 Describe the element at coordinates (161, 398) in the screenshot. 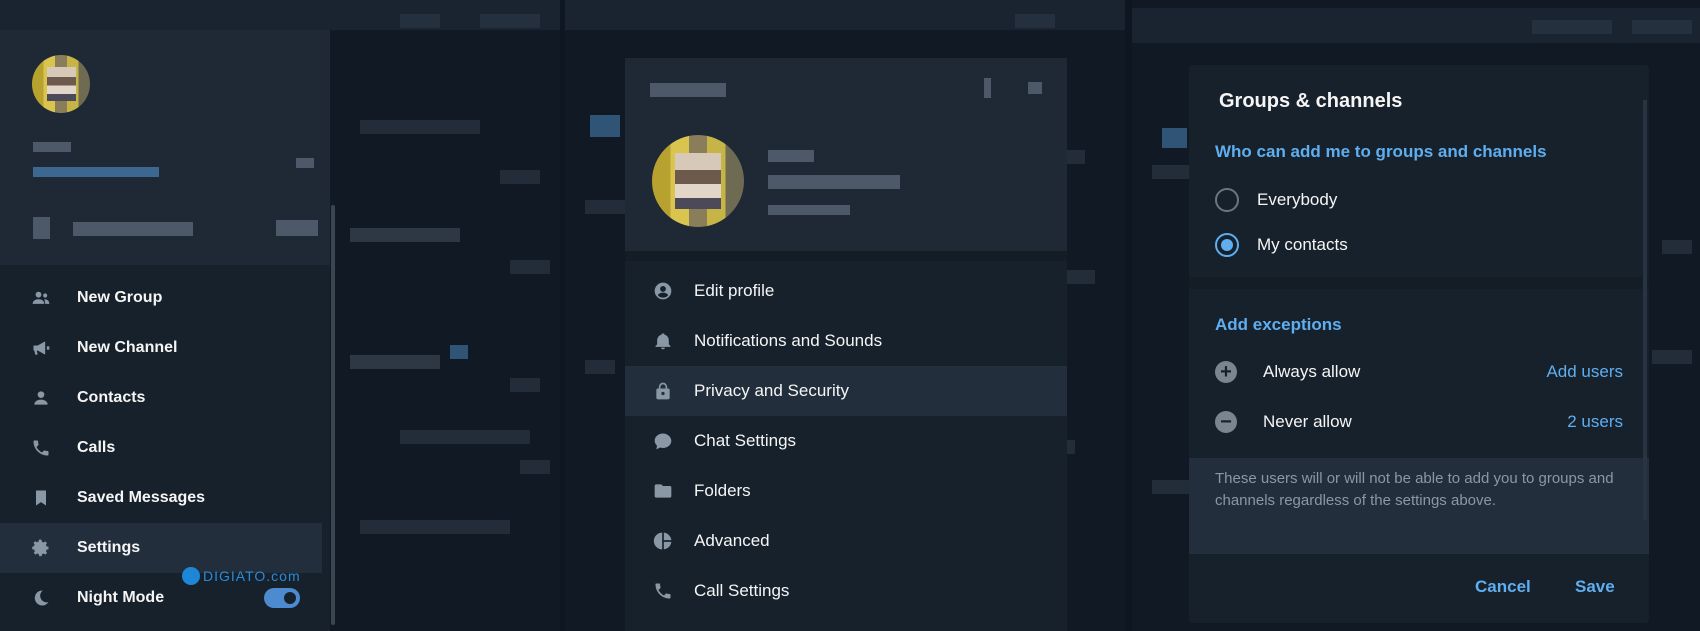

I see `menu-item-contacts: Contacts` at that location.